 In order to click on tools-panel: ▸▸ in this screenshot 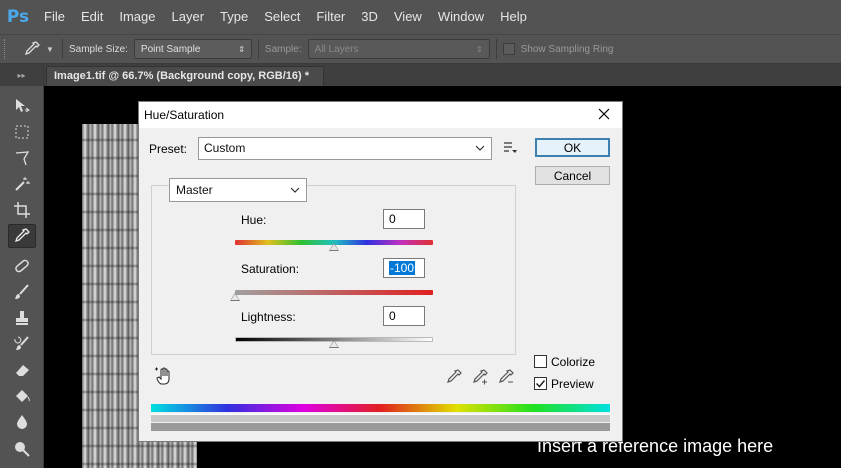, I will do `click(22, 266)`.